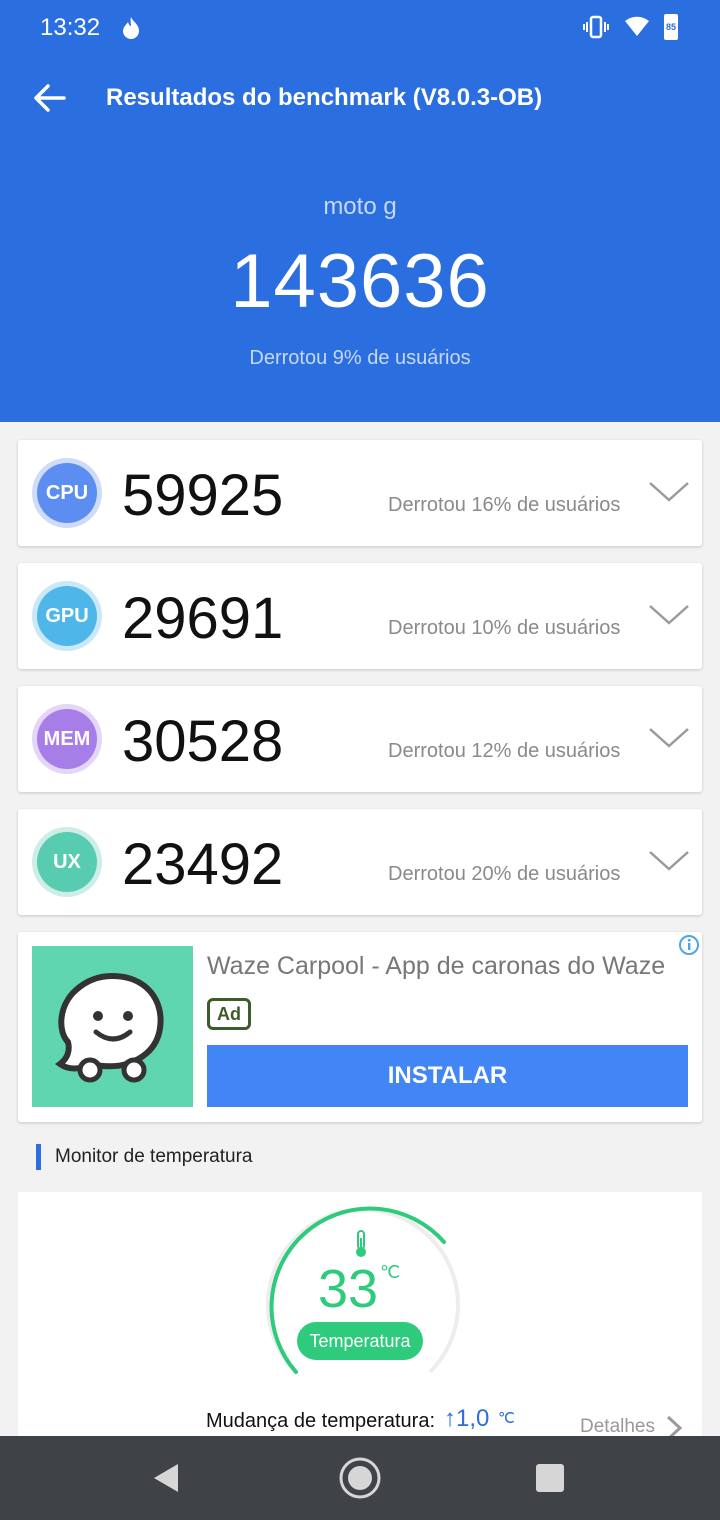 The width and height of the screenshot is (720, 1520). Describe the element at coordinates (360, 28) in the screenshot. I see `status-bar: 13:32 85` at that location.